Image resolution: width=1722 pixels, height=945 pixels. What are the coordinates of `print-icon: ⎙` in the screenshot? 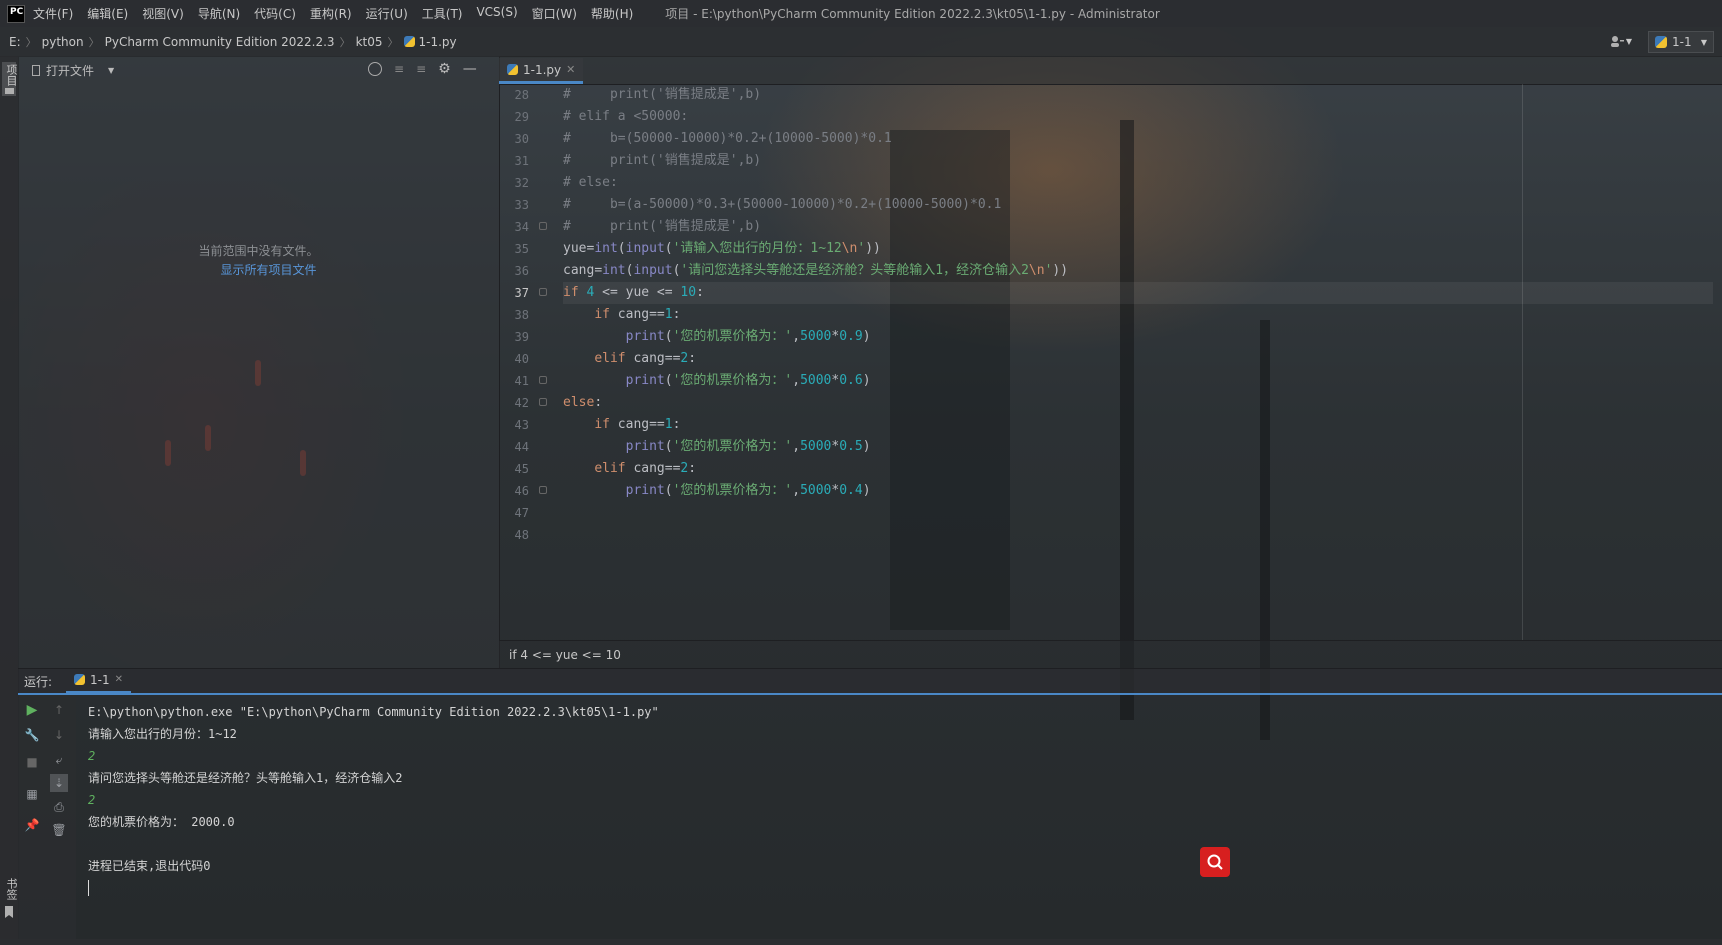 It's located at (59, 807).